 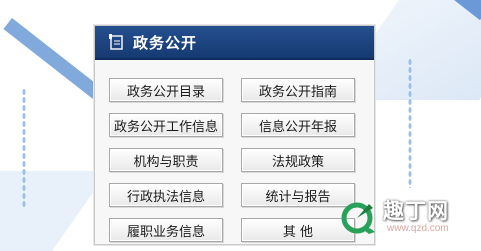 I want to click on watermark-url: www.qzd.com, so click(x=418, y=228).